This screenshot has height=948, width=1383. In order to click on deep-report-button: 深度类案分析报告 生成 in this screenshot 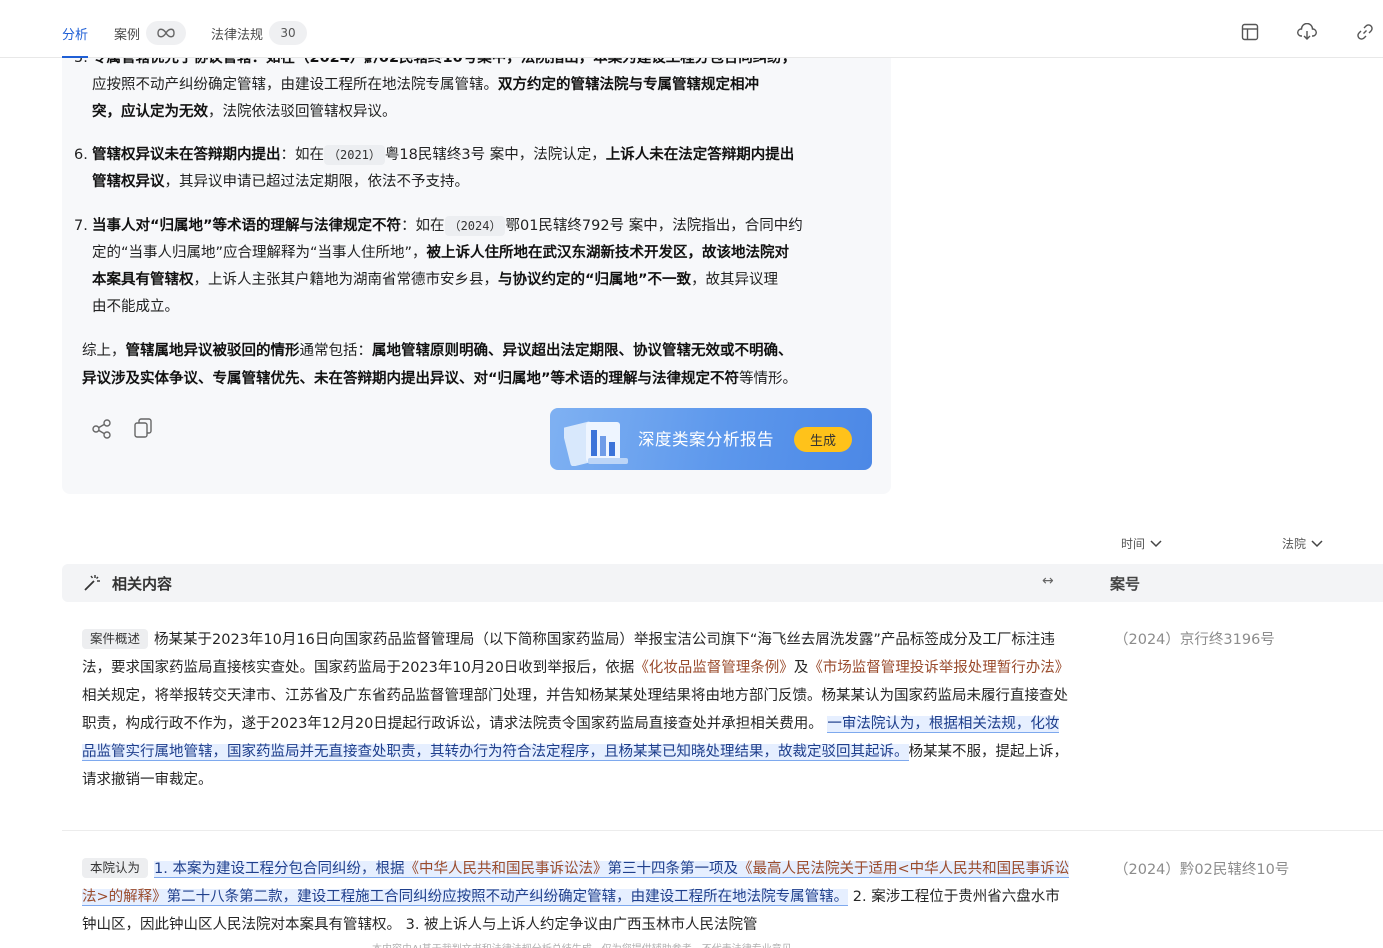, I will do `click(711, 439)`.